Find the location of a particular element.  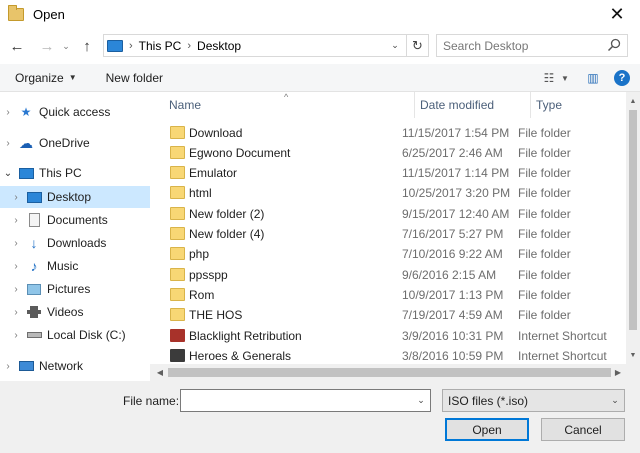

vertical-scrollbar: ▲ ▼ is located at coordinates (633, 228).